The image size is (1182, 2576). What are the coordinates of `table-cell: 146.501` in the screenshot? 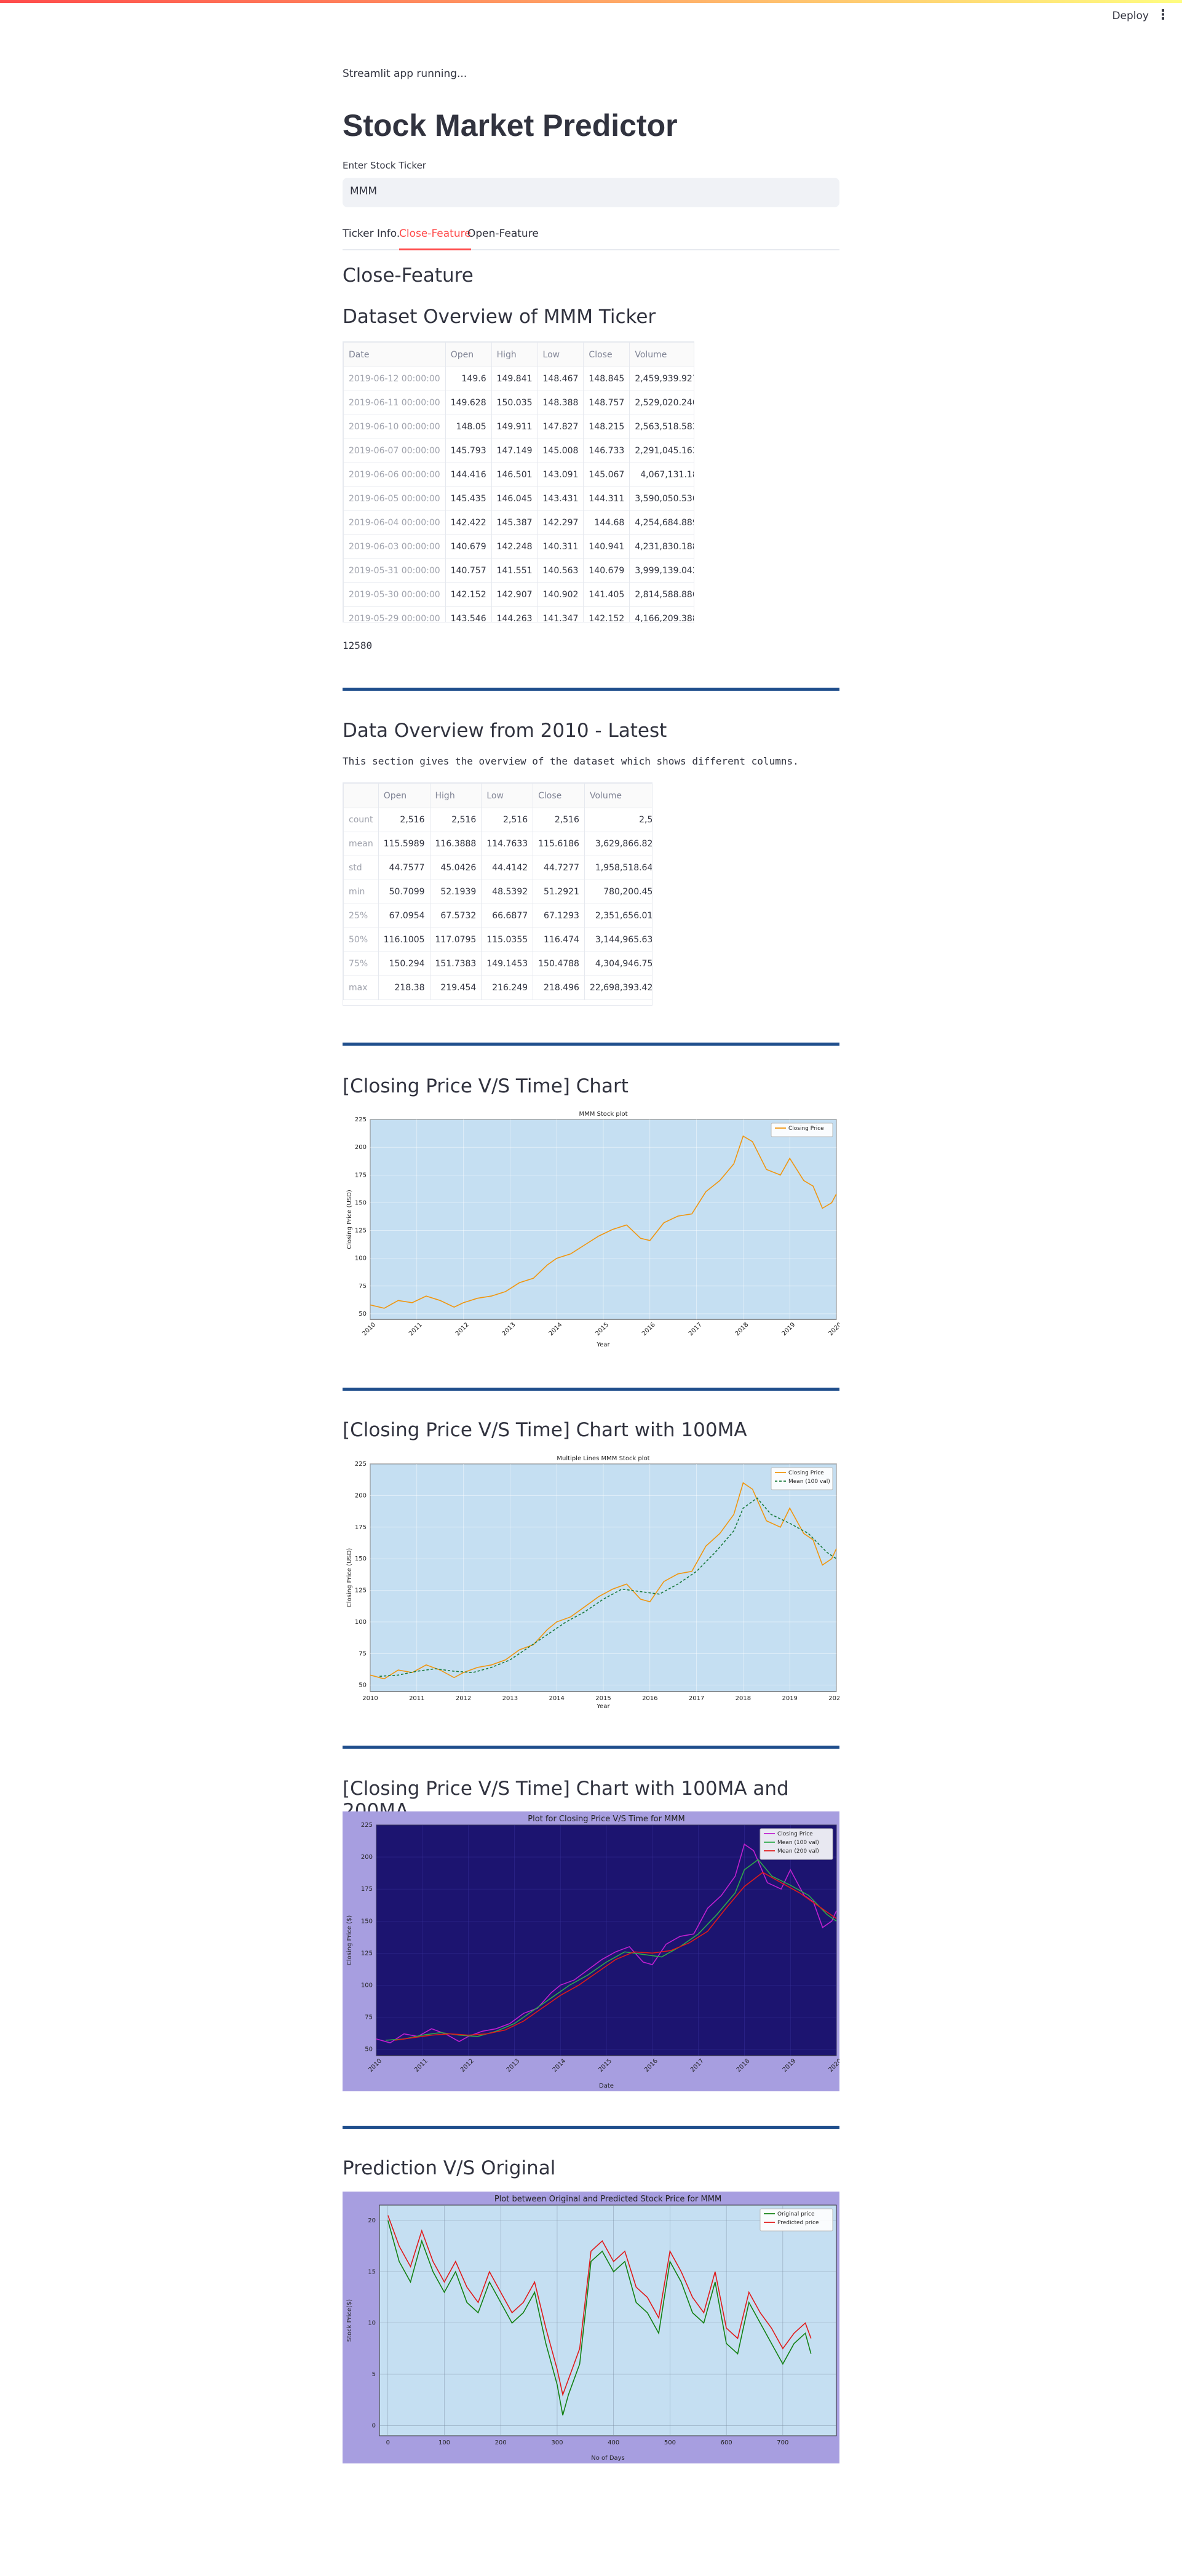 It's located at (514, 475).